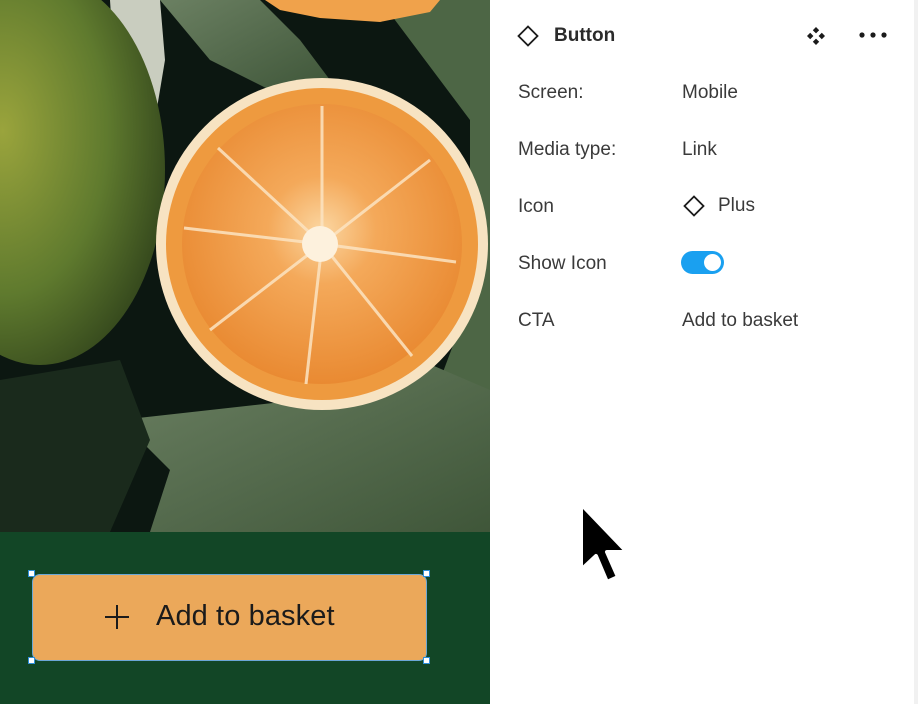 Image resolution: width=918 pixels, height=704 pixels. I want to click on screen-value: Mobile, so click(710, 93).